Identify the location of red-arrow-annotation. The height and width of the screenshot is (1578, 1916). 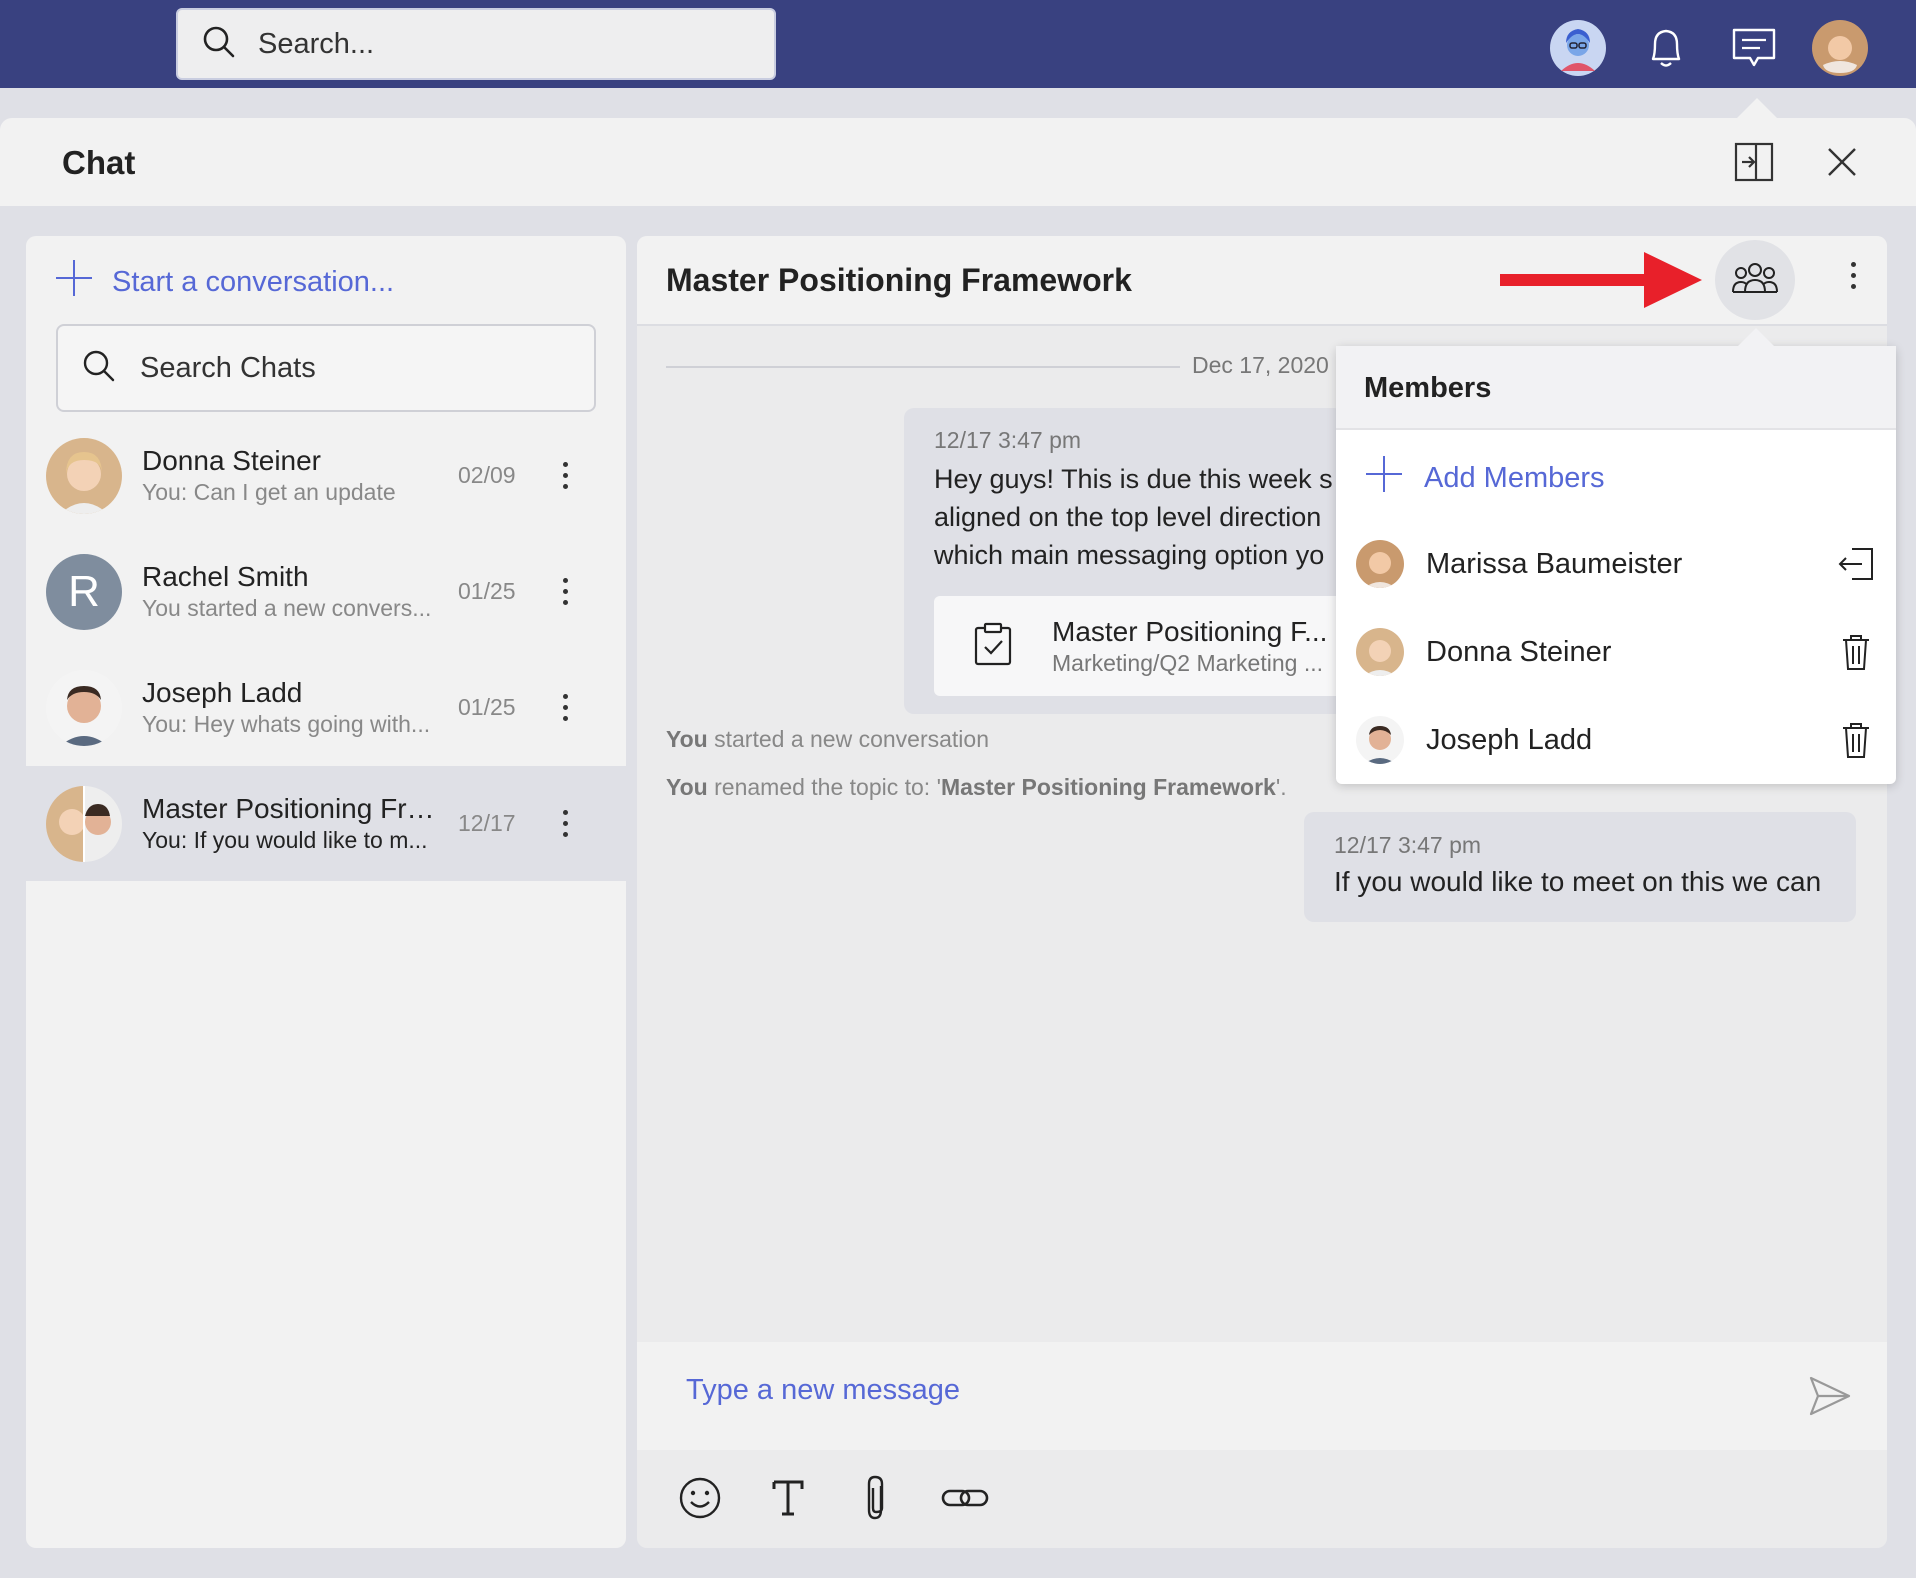
(1601, 282).